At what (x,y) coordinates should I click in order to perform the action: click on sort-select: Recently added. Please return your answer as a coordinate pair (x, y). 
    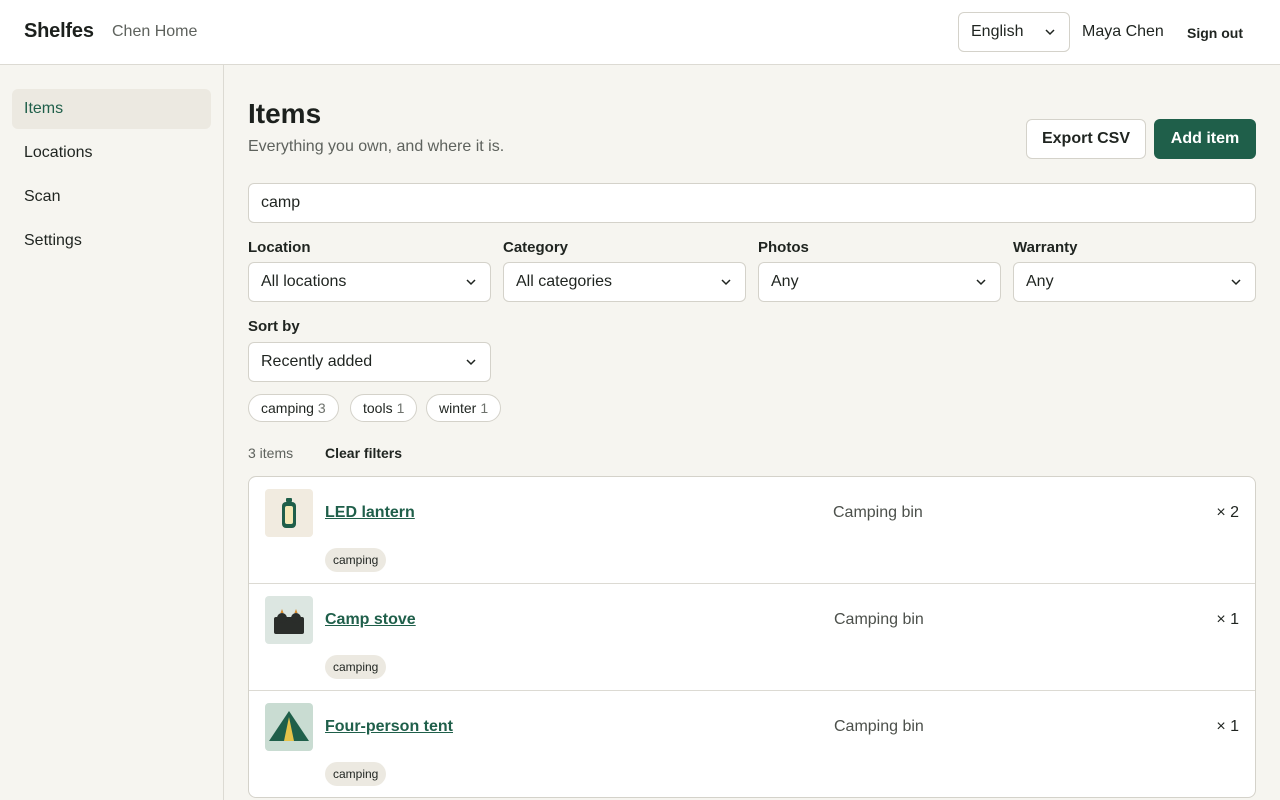
    Looking at the image, I should click on (369, 362).